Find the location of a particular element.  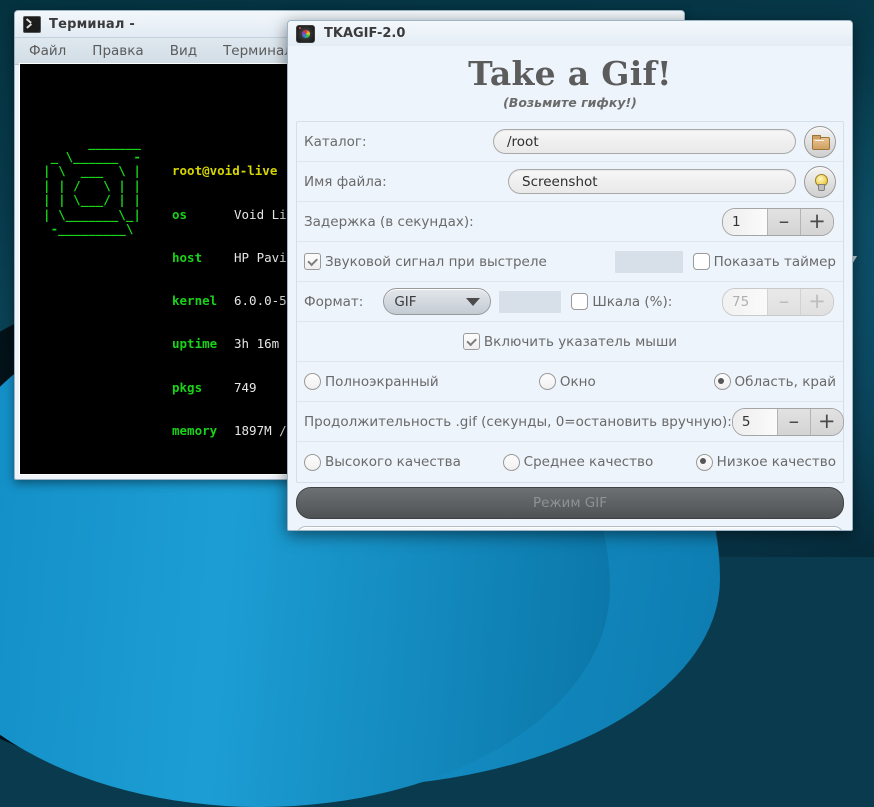

mode-window-label: Окно is located at coordinates (577, 381).